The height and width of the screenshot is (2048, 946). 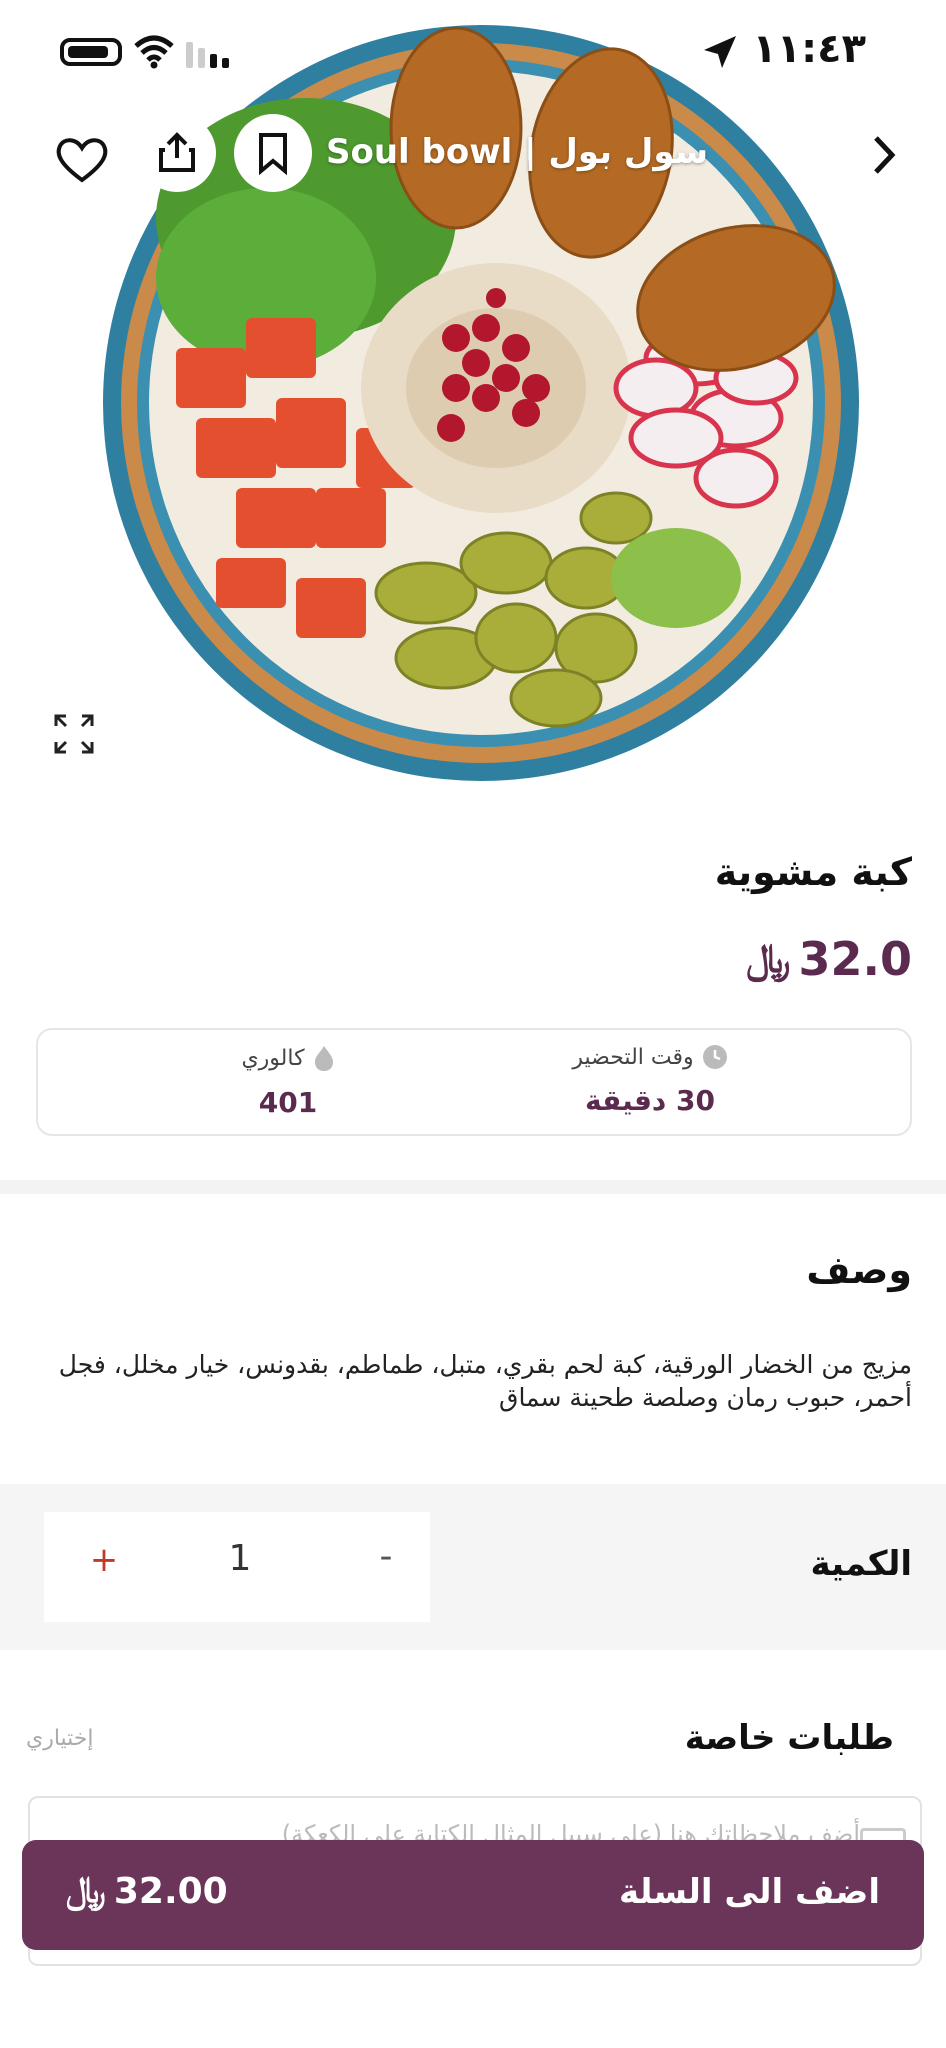 I want to click on special-requests-heading: طلبات خاصة, so click(x=789, y=1738).